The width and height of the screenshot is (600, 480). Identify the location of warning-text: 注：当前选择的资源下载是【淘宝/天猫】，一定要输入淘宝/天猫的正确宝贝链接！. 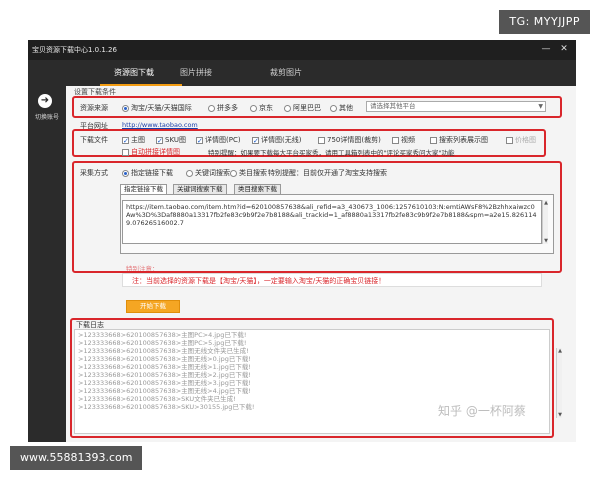
(259, 281).